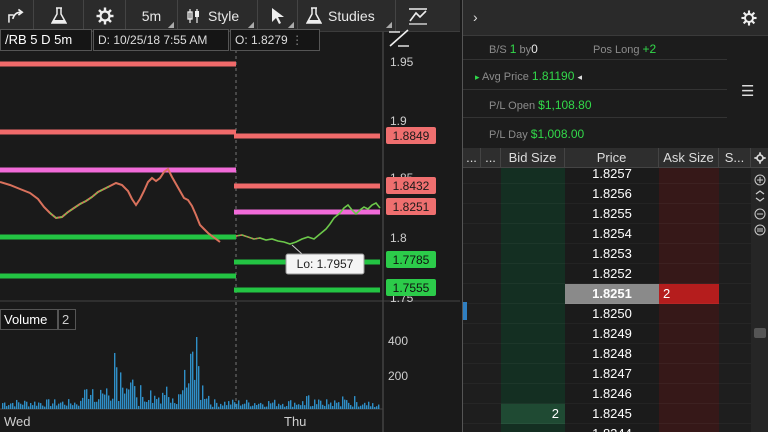 This screenshot has height=432, width=768. Describe the element at coordinates (760, 180) in the screenshot. I see `zoom-in-icon` at that location.